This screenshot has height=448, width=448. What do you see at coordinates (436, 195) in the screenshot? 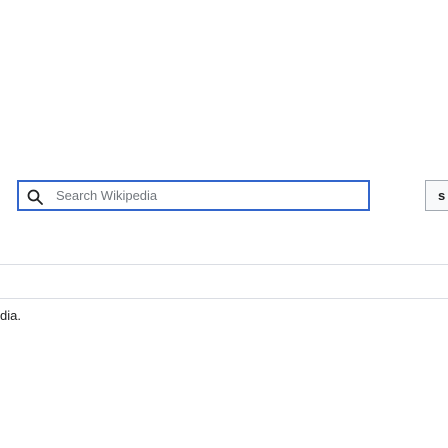
I see `search-button: s` at bounding box center [436, 195].